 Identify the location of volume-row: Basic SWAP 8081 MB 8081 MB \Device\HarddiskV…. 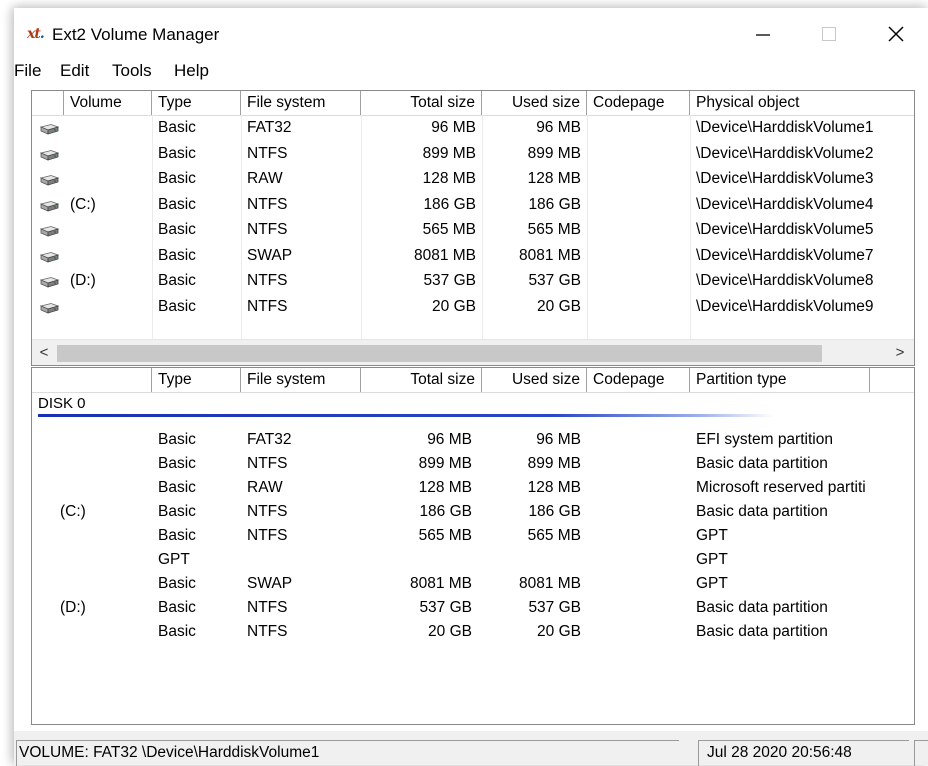
(473, 255).